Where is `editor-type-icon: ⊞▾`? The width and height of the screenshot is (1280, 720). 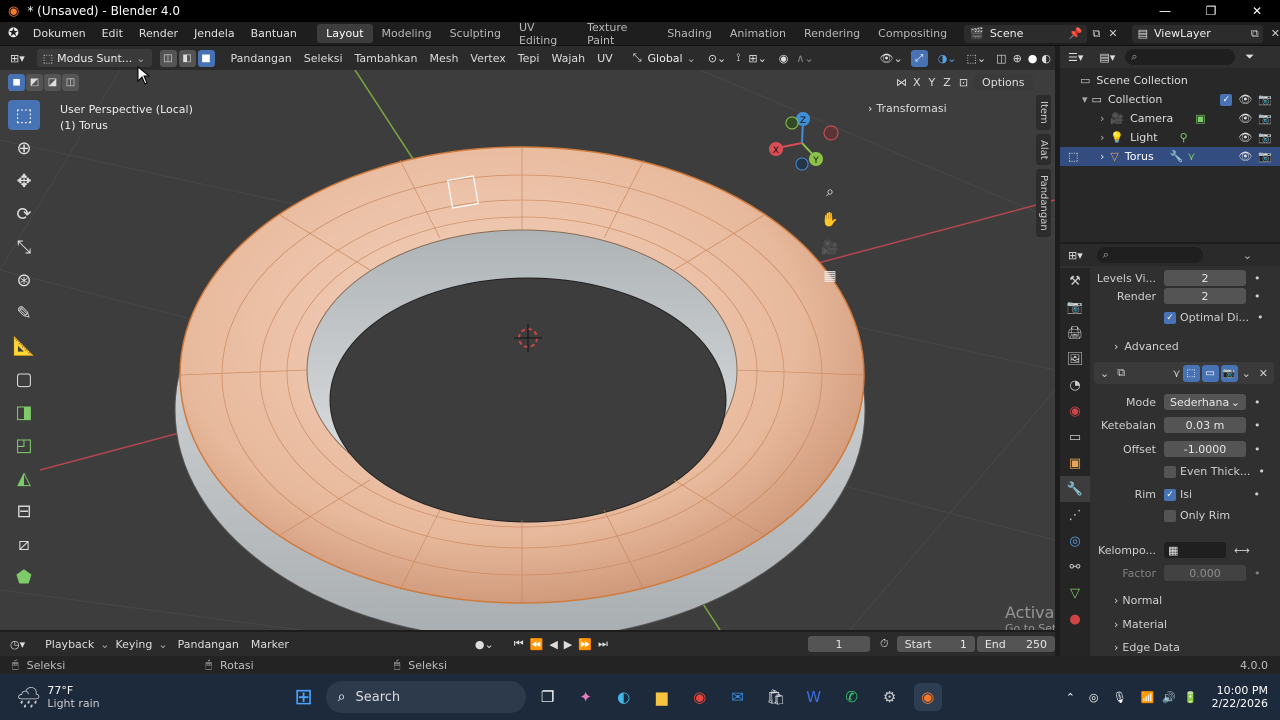 editor-type-icon: ⊞▾ is located at coordinates (17, 58).